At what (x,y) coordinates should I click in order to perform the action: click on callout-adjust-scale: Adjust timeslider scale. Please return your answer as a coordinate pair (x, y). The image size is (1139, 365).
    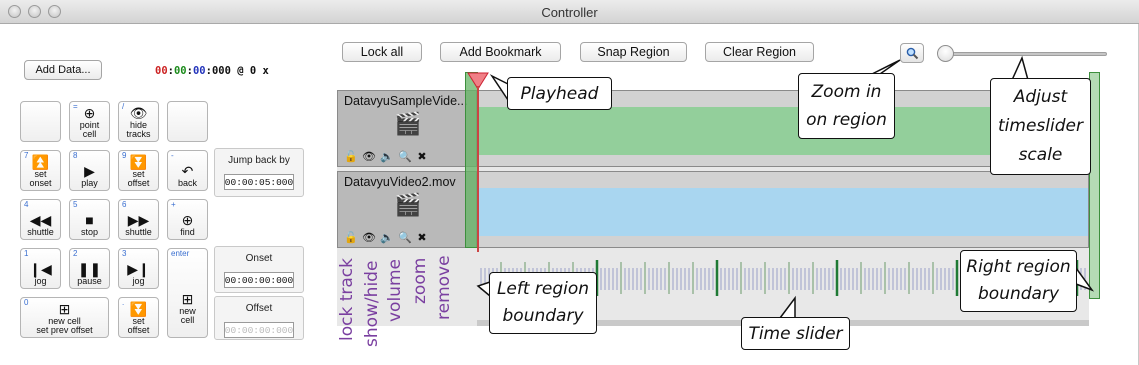
    Looking at the image, I should click on (1040, 126).